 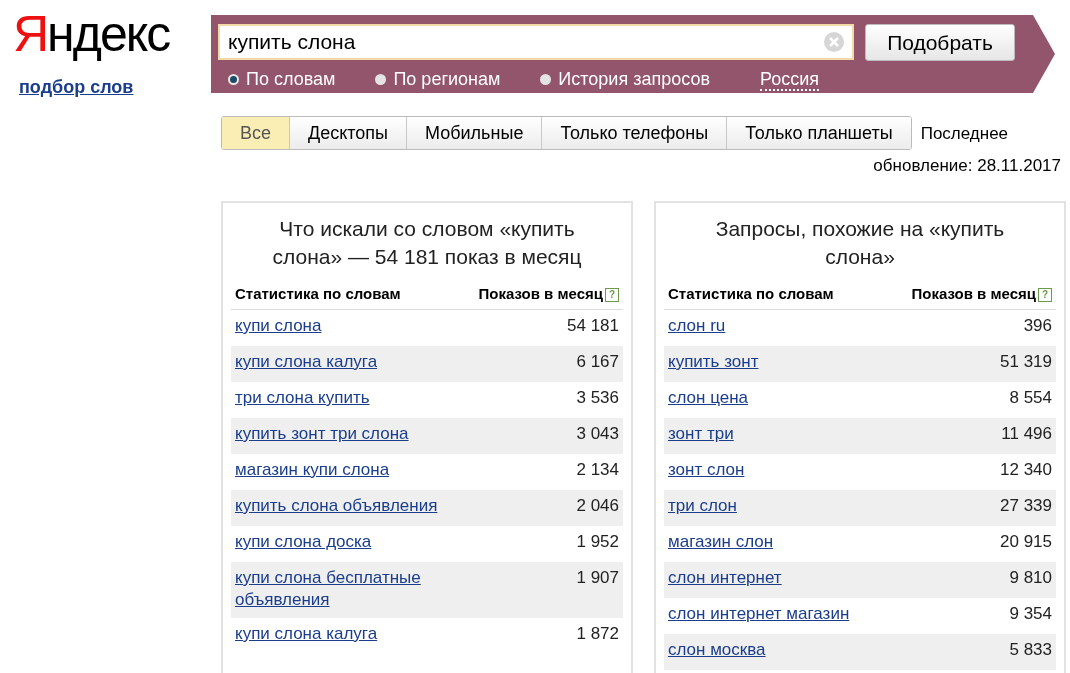 I want to click on count-cell-text: 9 810, so click(x=1030, y=578).